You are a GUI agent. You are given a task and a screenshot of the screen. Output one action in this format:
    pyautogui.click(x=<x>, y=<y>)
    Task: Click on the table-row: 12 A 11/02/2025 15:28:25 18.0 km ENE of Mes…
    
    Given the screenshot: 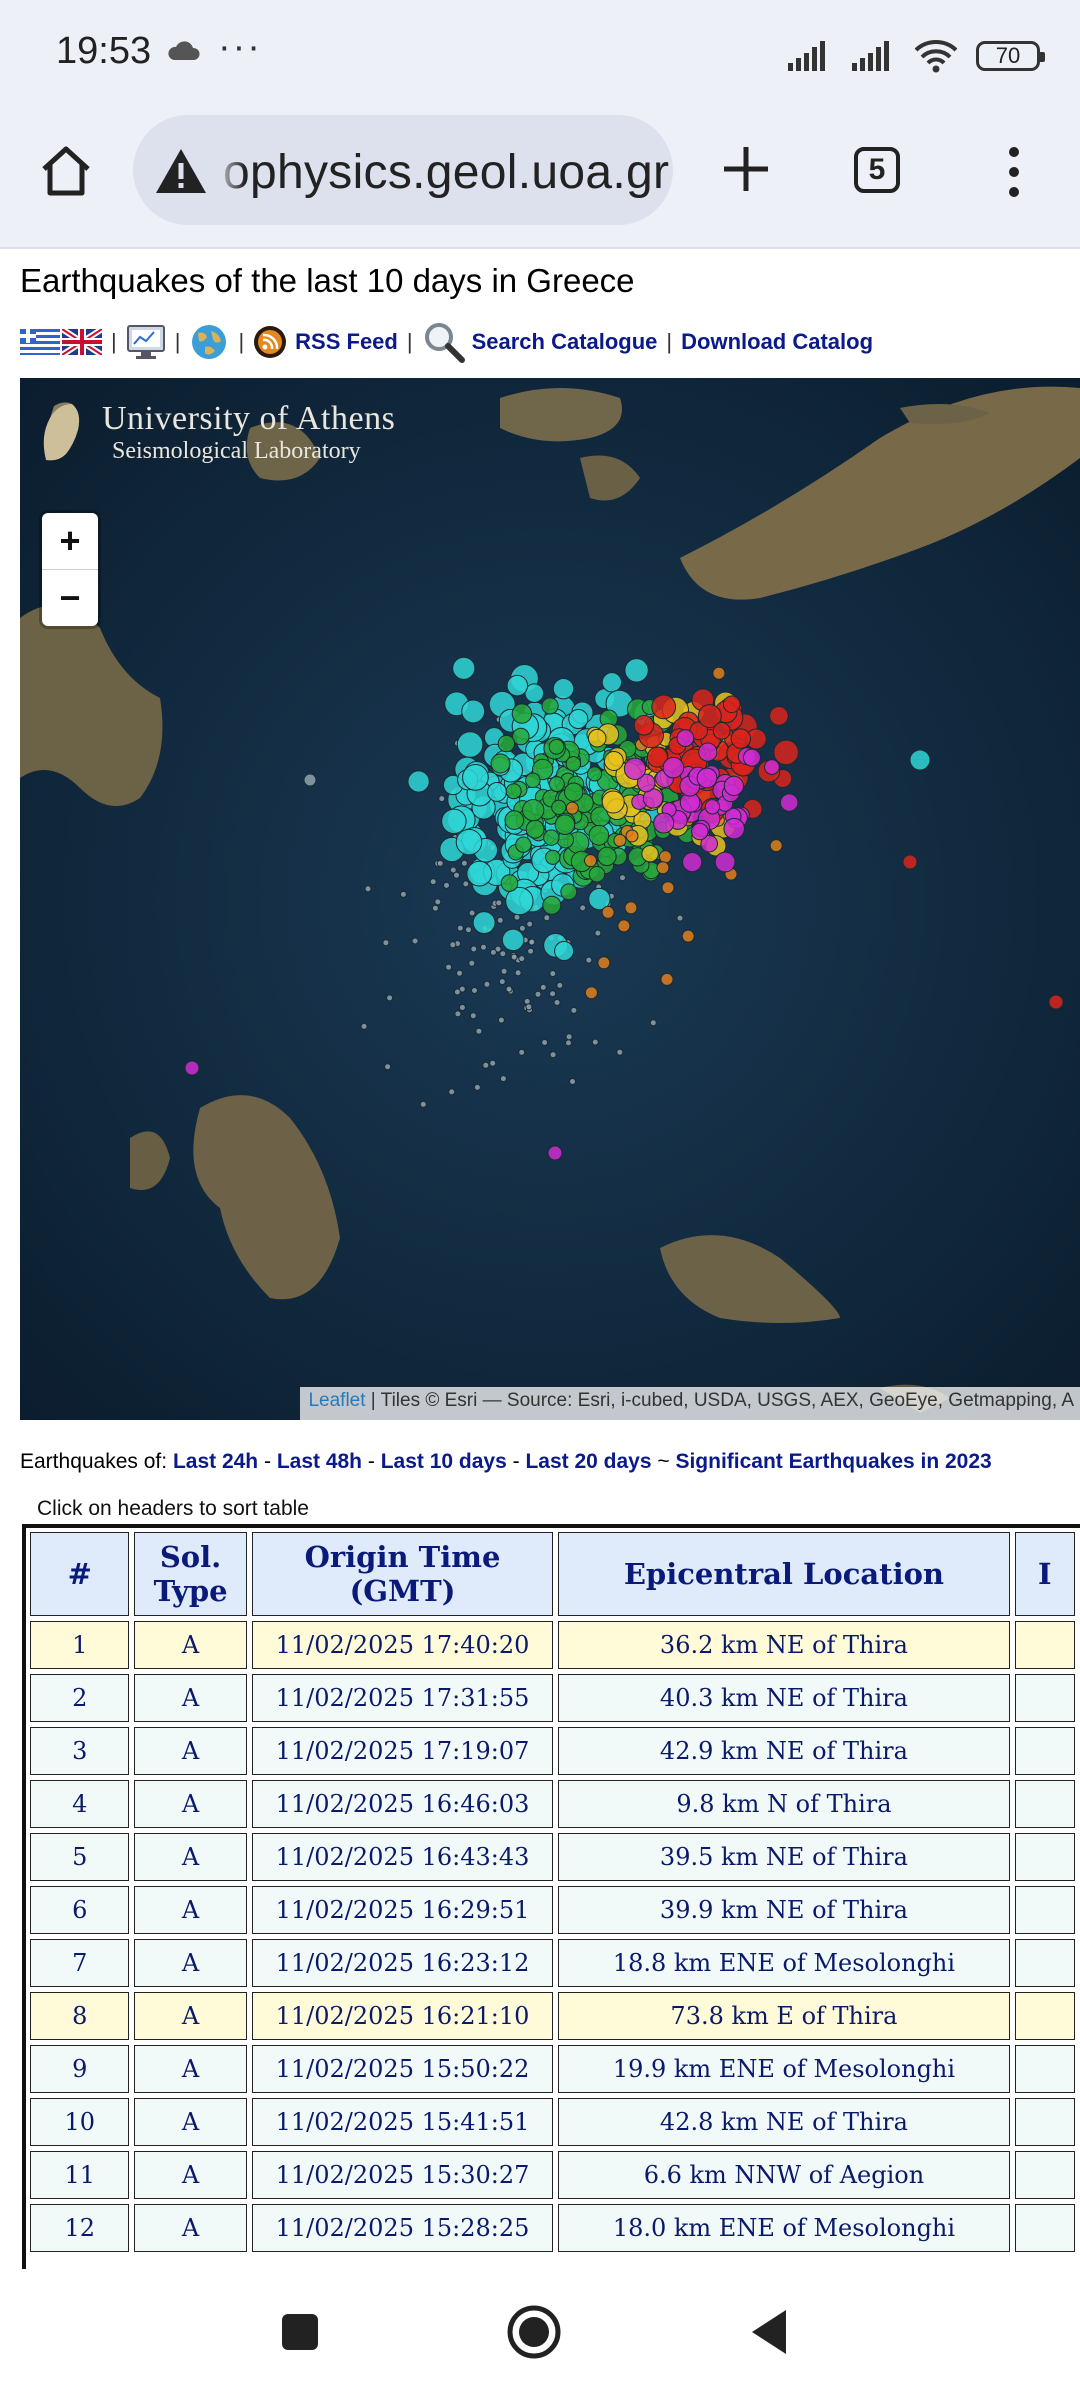 What is the action you would take?
    pyautogui.click(x=552, y=2228)
    